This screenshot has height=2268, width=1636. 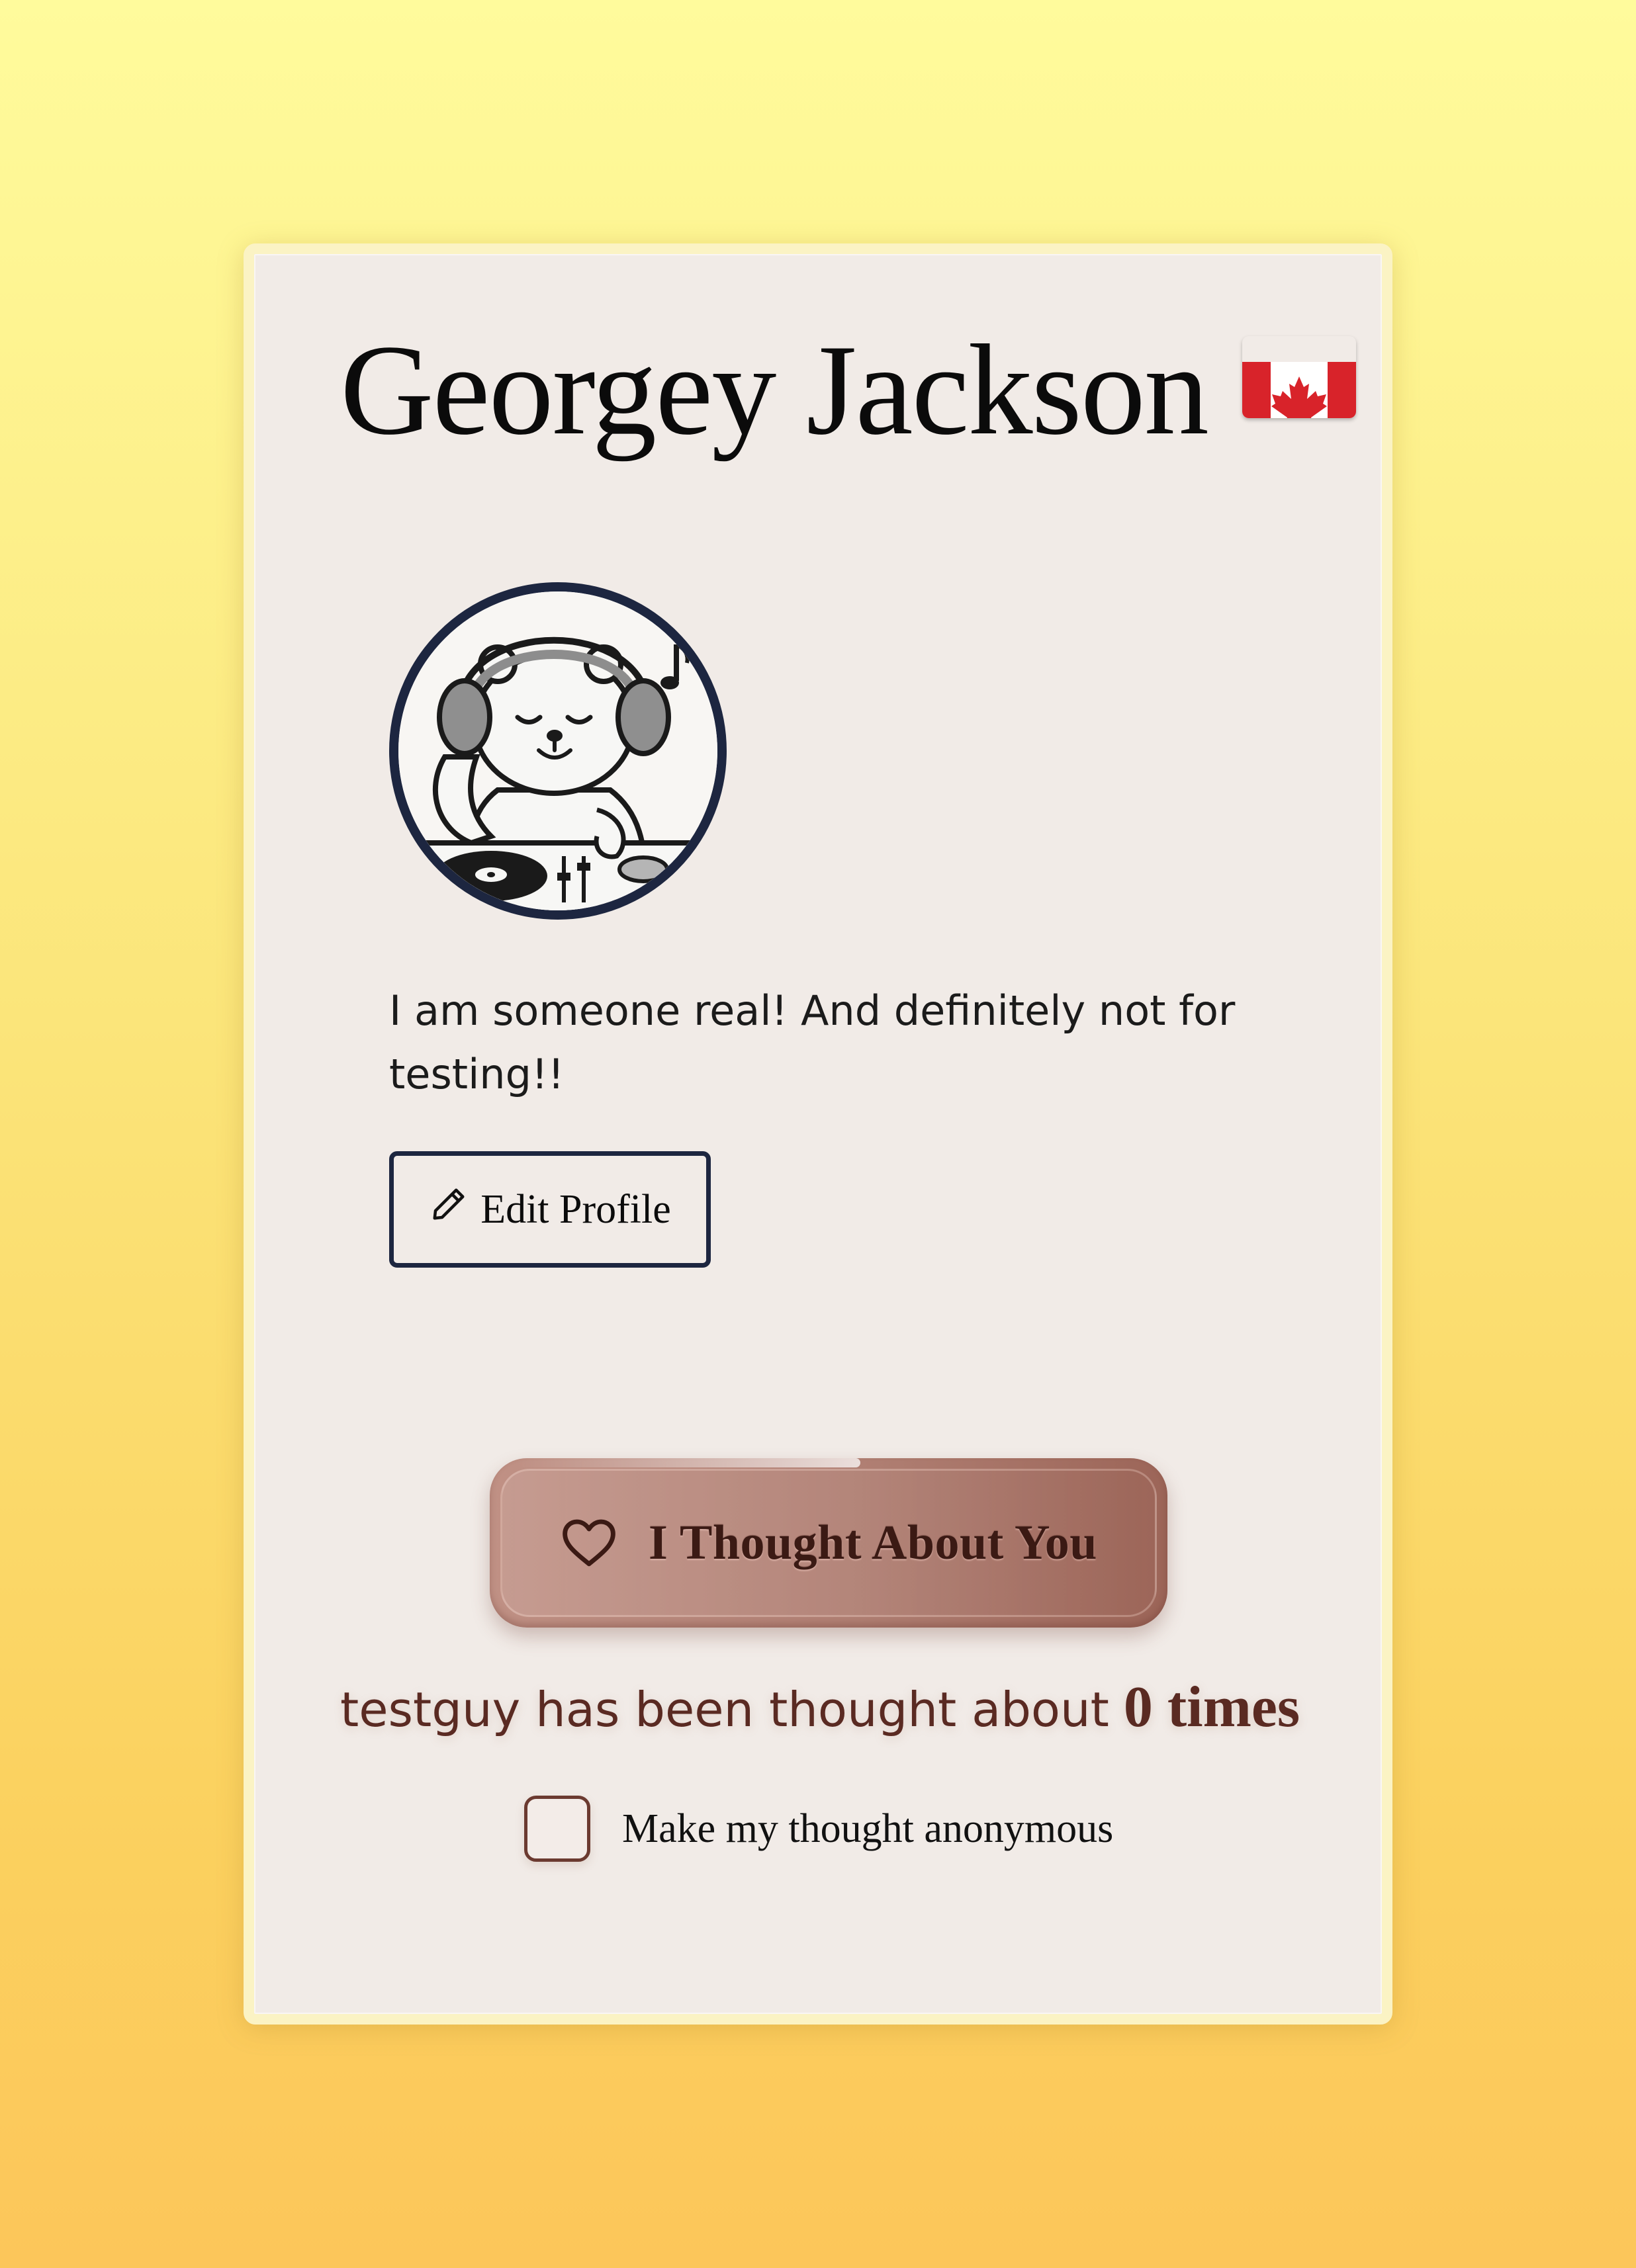 I want to click on edit-profile-button: Edit Profile, so click(x=550, y=1209).